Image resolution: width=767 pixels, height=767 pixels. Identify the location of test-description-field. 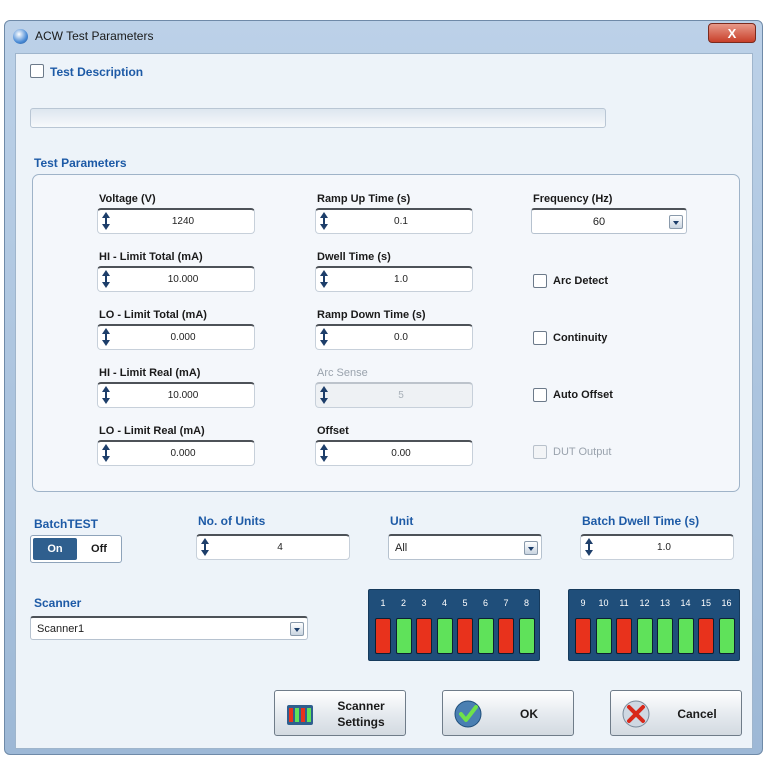
(318, 118).